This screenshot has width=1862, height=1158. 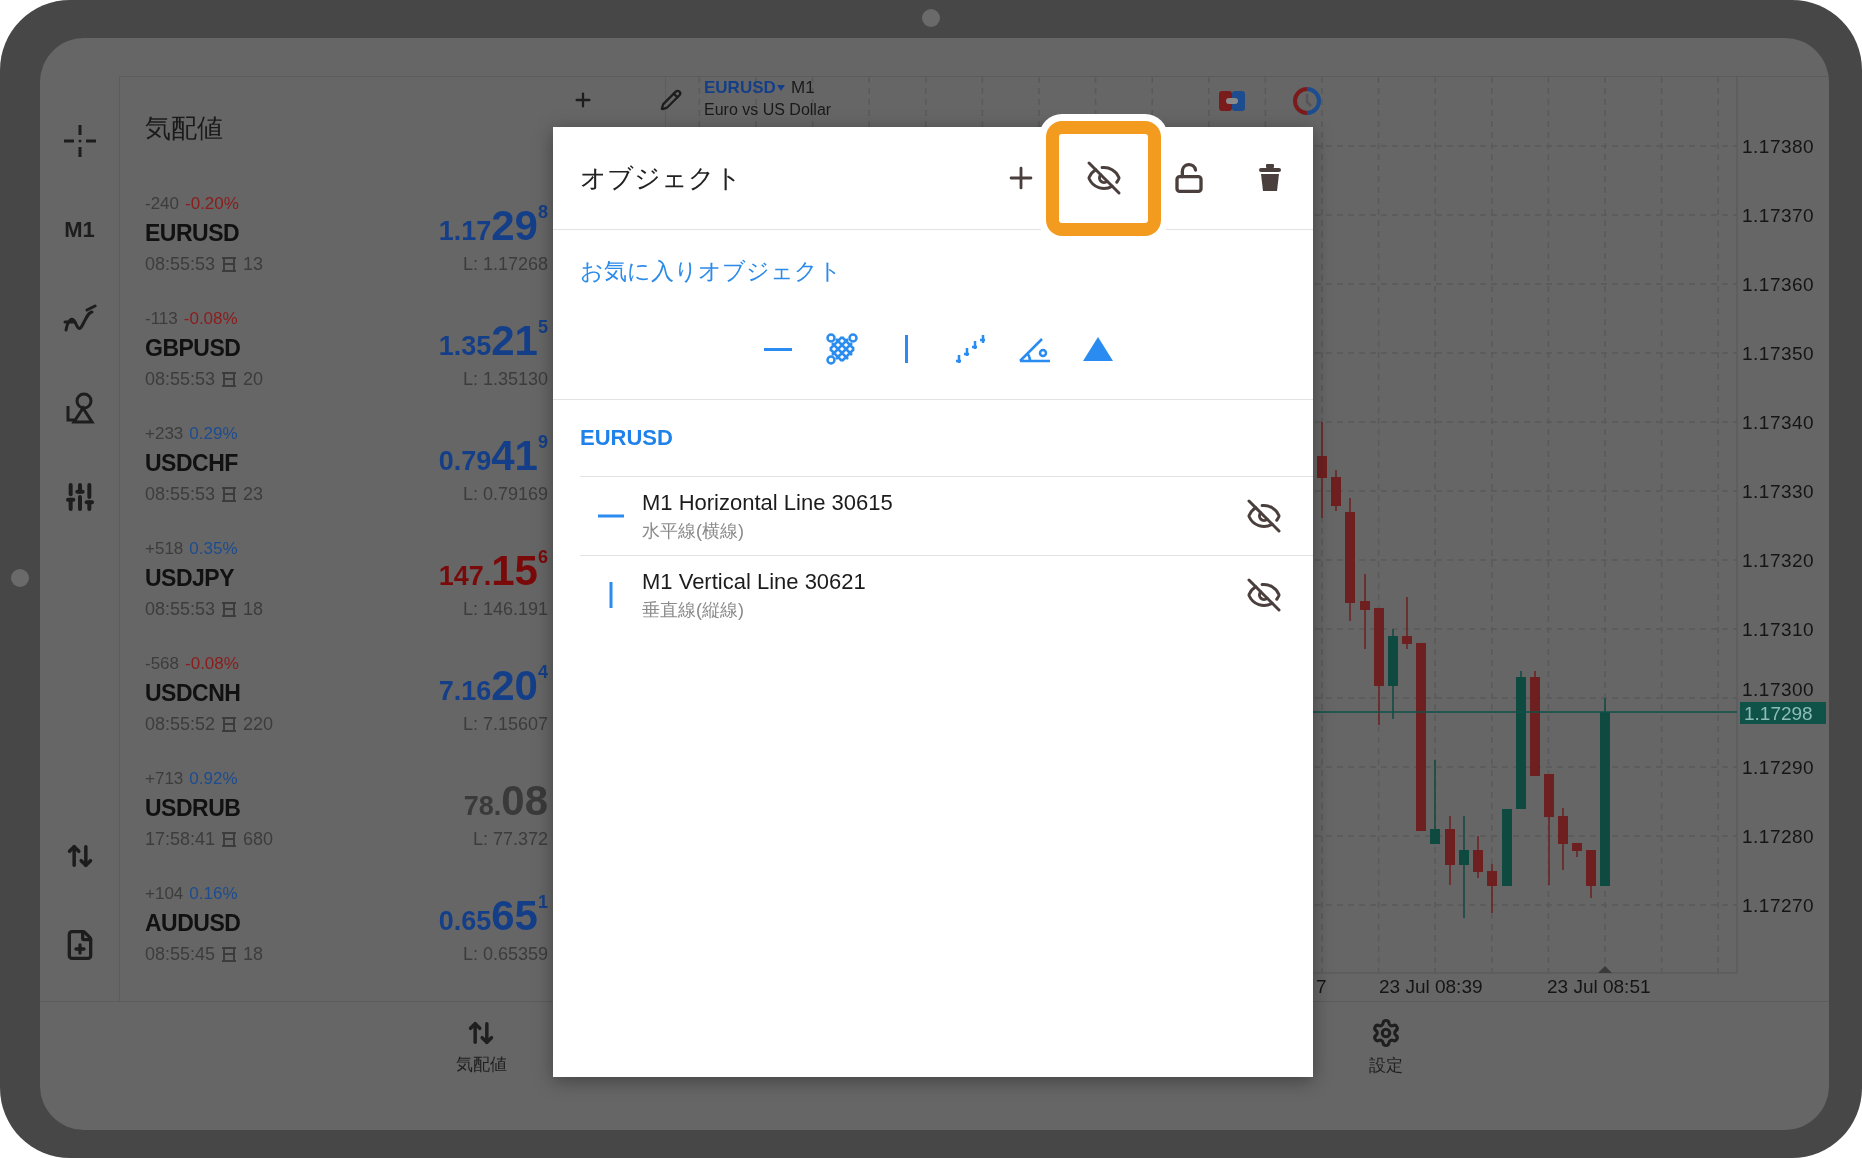 What do you see at coordinates (1232, 101) in the screenshot?
I see `one-click-trading-icon` at bounding box center [1232, 101].